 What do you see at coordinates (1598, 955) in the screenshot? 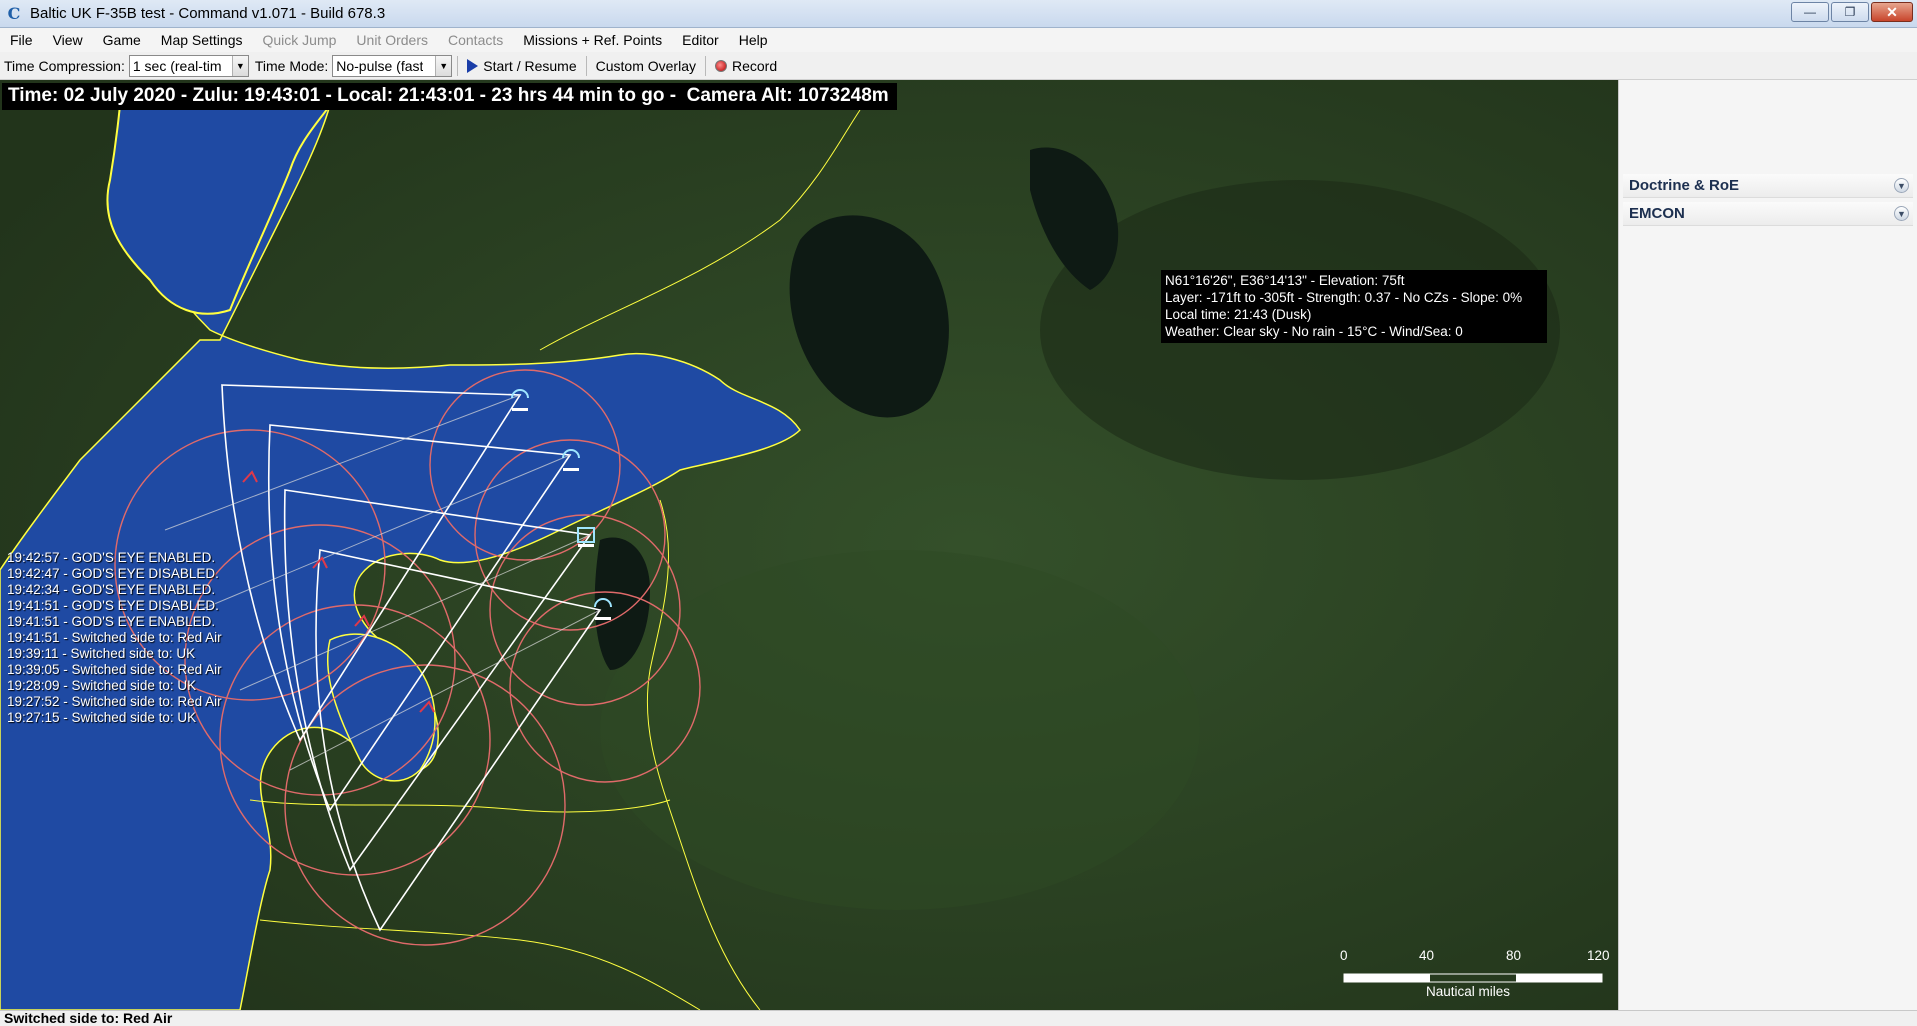
I see `scale-tick-label: 120` at bounding box center [1598, 955].